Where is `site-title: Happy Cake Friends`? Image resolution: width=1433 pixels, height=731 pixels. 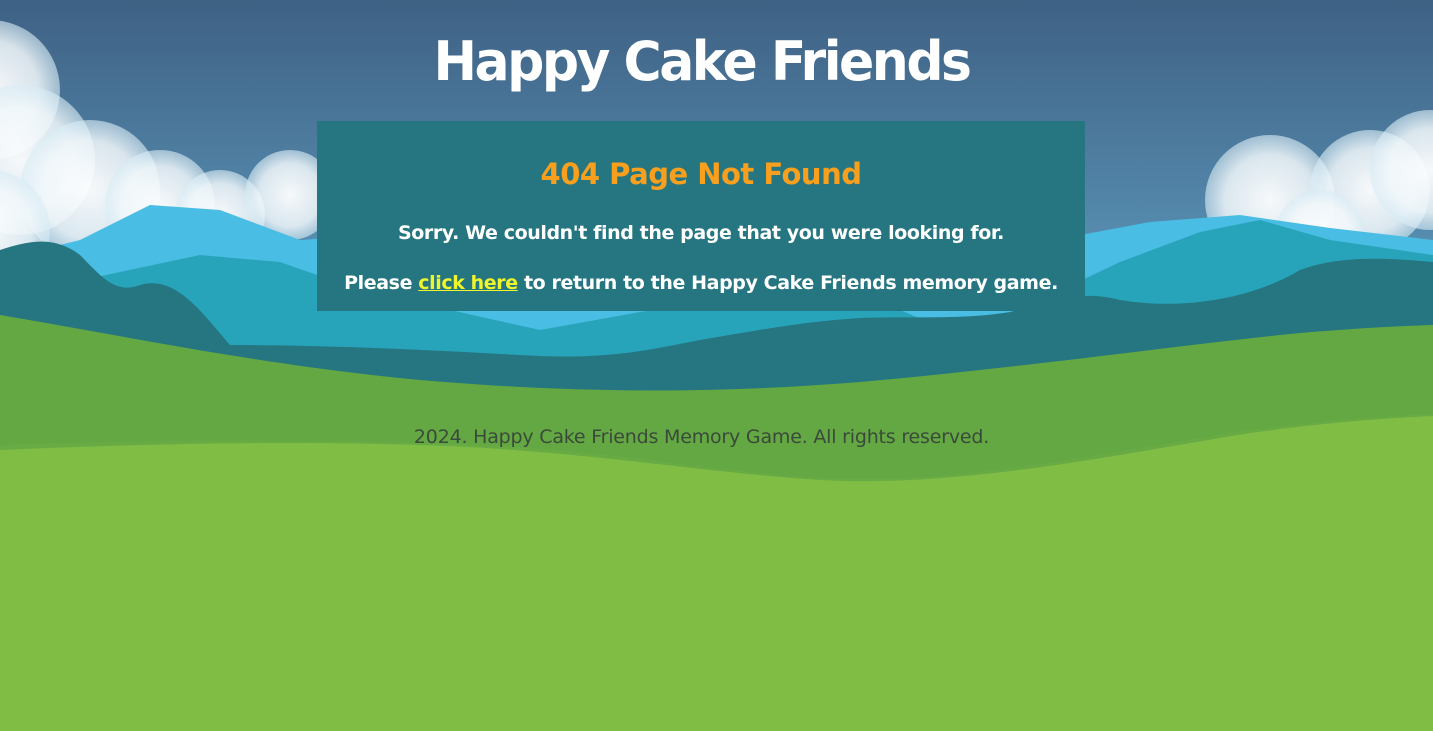
site-title: Happy Cake Friends is located at coordinates (703, 62).